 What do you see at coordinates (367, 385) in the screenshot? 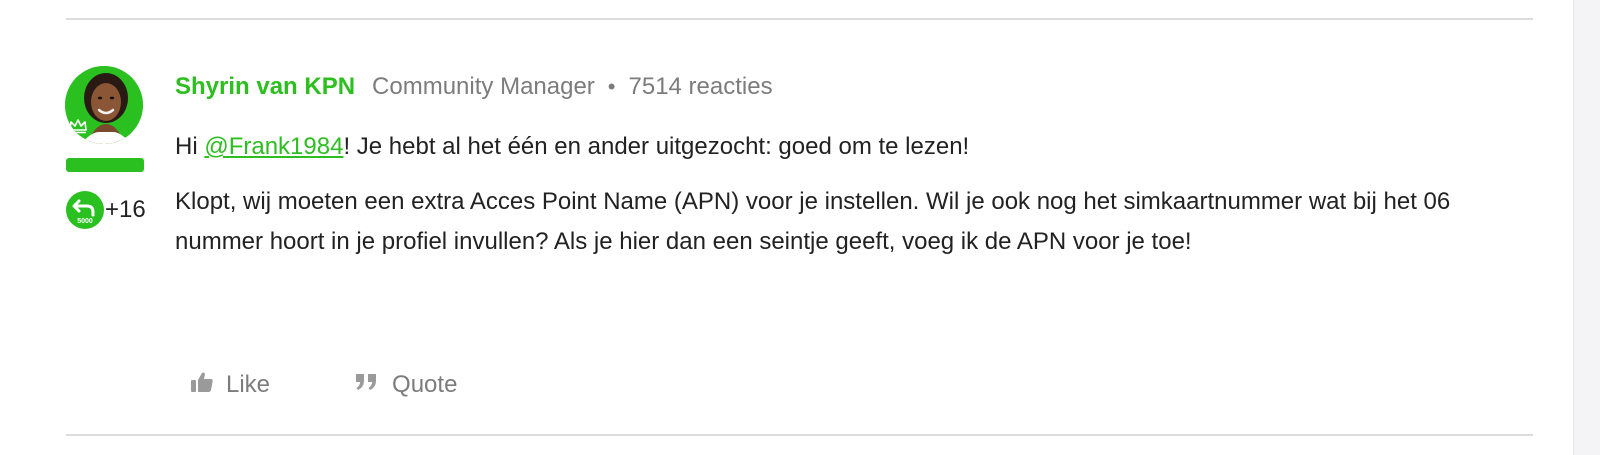
I see `quote-icon` at bounding box center [367, 385].